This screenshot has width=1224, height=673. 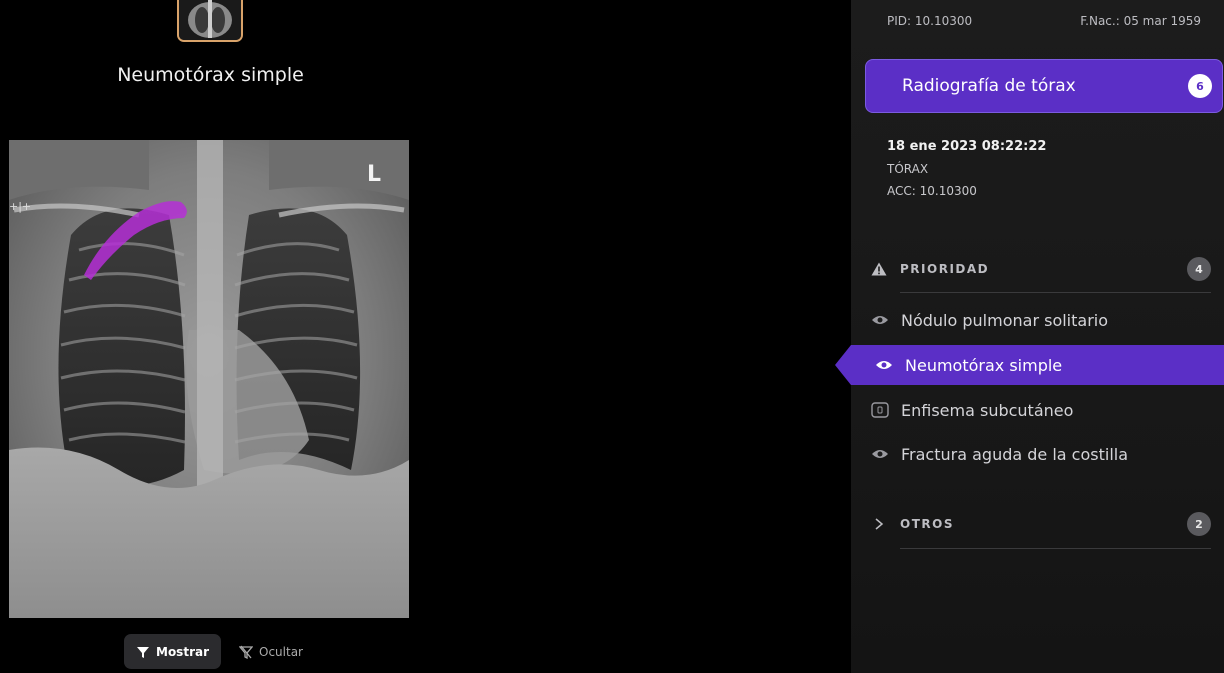 What do you see at coordinates (1044, 21) in the screenshot?
I see `patient-info: PID: 10.10300 F.Nac.: 05 mar 1959` at bounding box center [1044, 21].